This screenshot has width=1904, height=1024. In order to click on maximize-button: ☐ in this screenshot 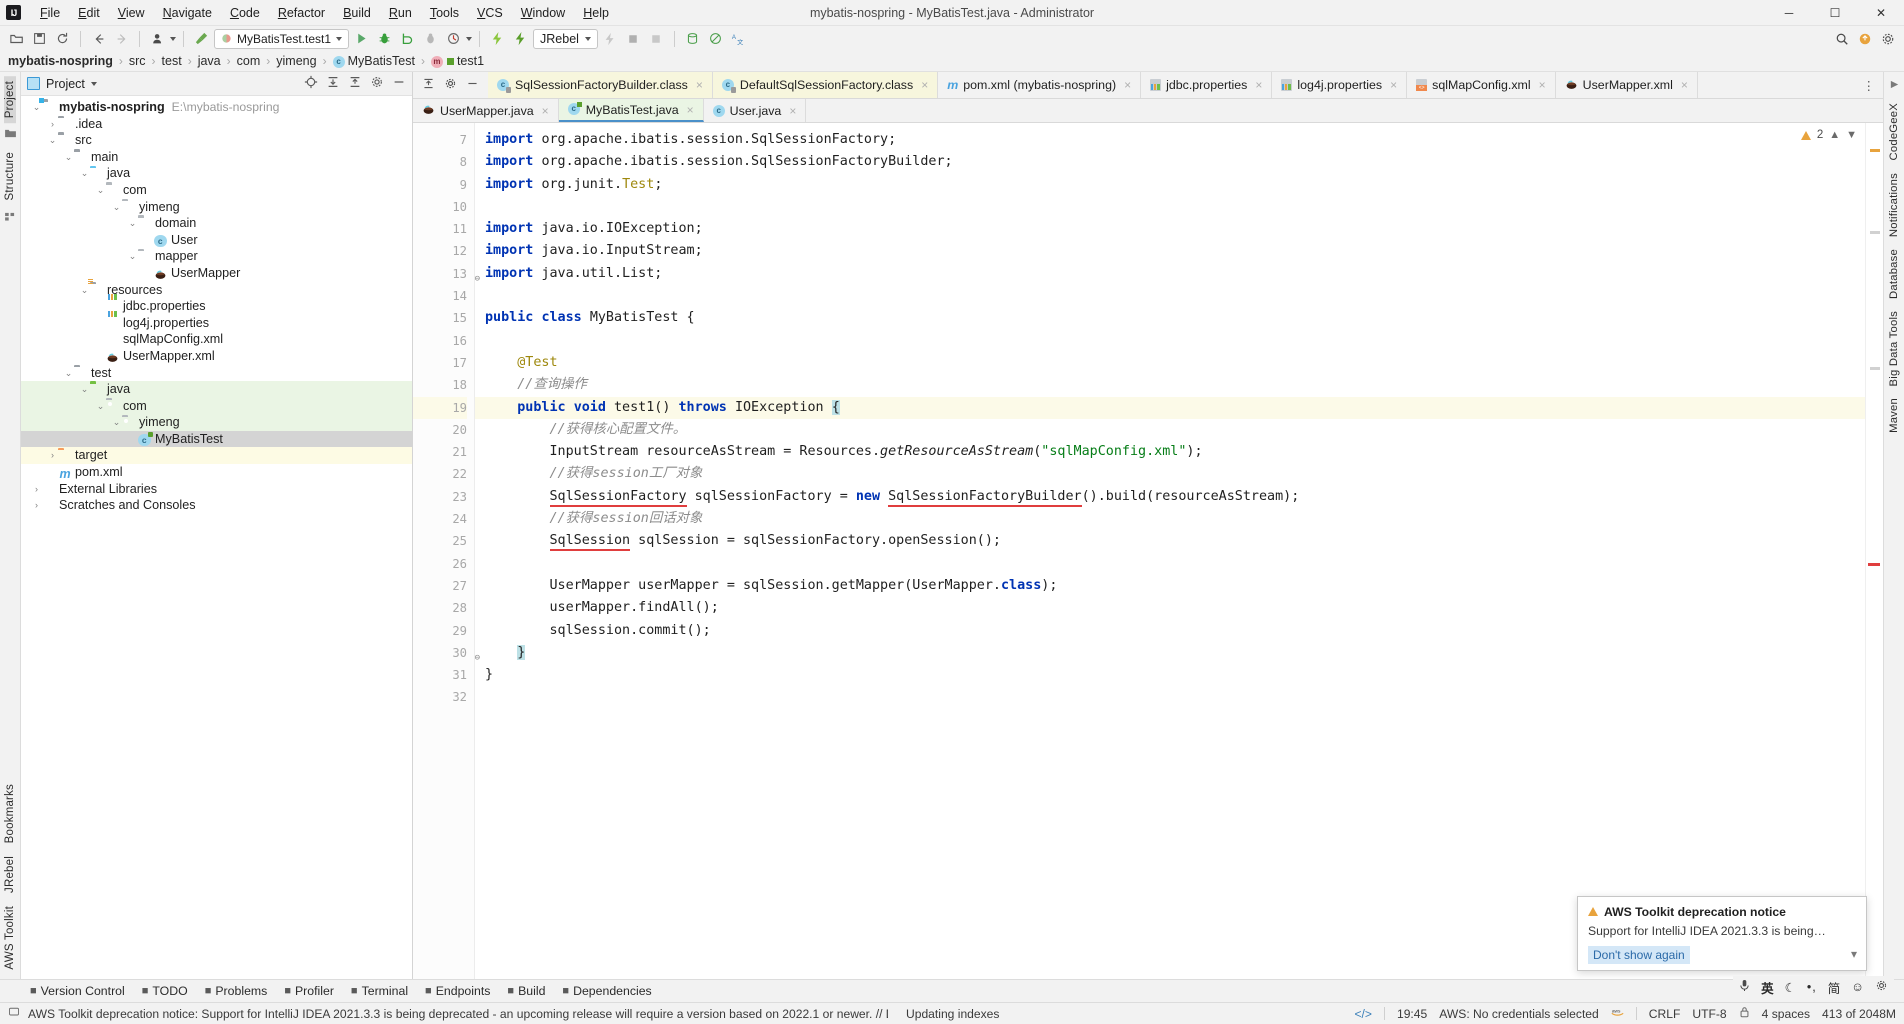, I will do `click(1835, 13)`.